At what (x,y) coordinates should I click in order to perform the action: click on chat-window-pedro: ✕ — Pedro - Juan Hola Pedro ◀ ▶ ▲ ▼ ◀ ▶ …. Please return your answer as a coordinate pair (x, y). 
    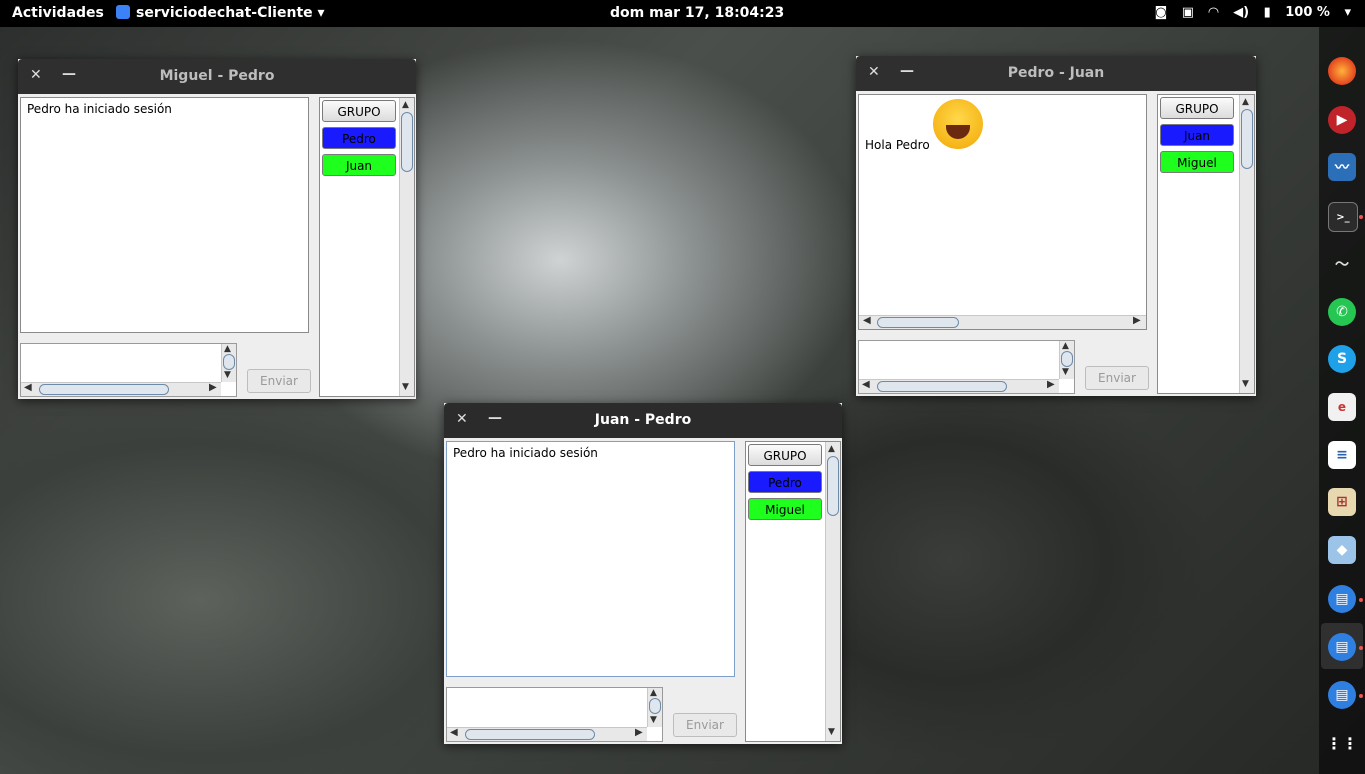
    Looking at the image, I should click on (1056, 226).